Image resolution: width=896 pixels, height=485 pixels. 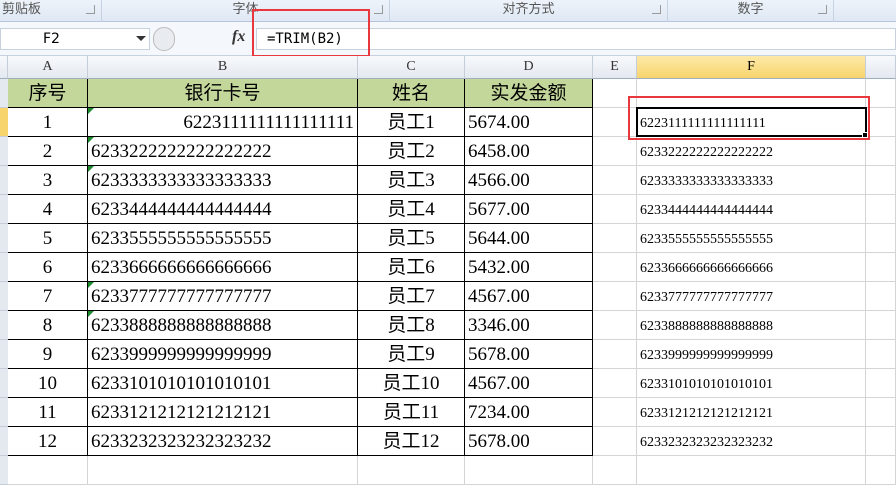 I want to click on column-header-a: A, so click(x=48, y=67).